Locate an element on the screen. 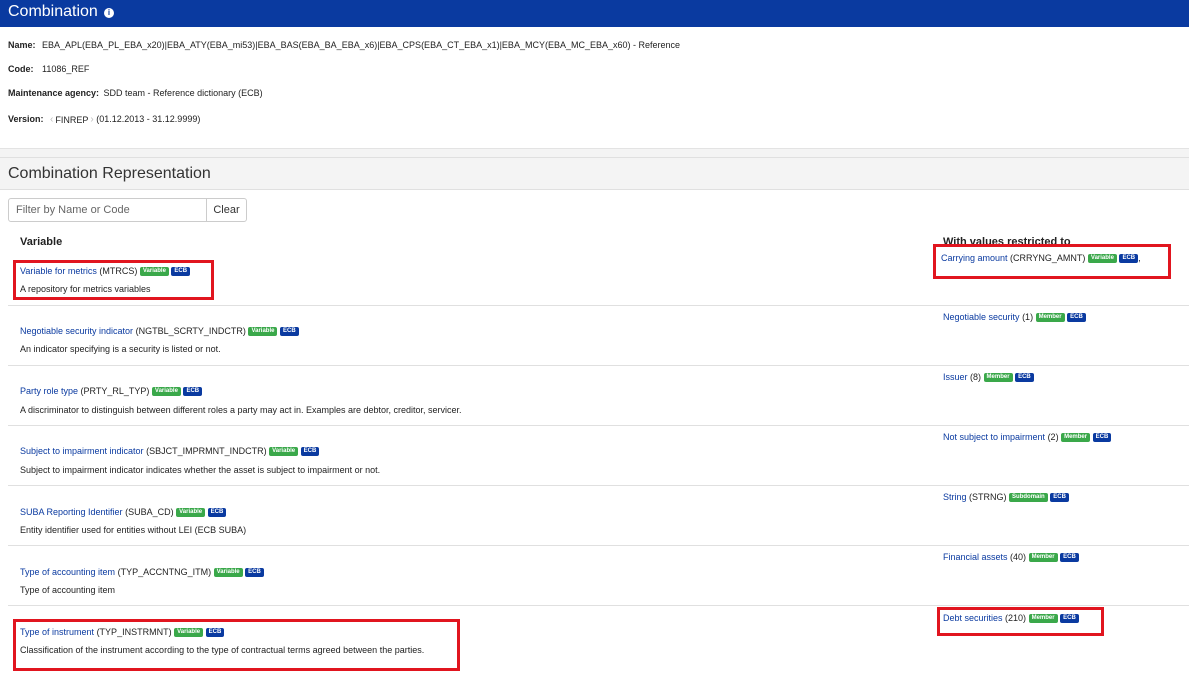 This screenshot has width=1189, height=676. value-link: String is located at coordinates (955, 497).